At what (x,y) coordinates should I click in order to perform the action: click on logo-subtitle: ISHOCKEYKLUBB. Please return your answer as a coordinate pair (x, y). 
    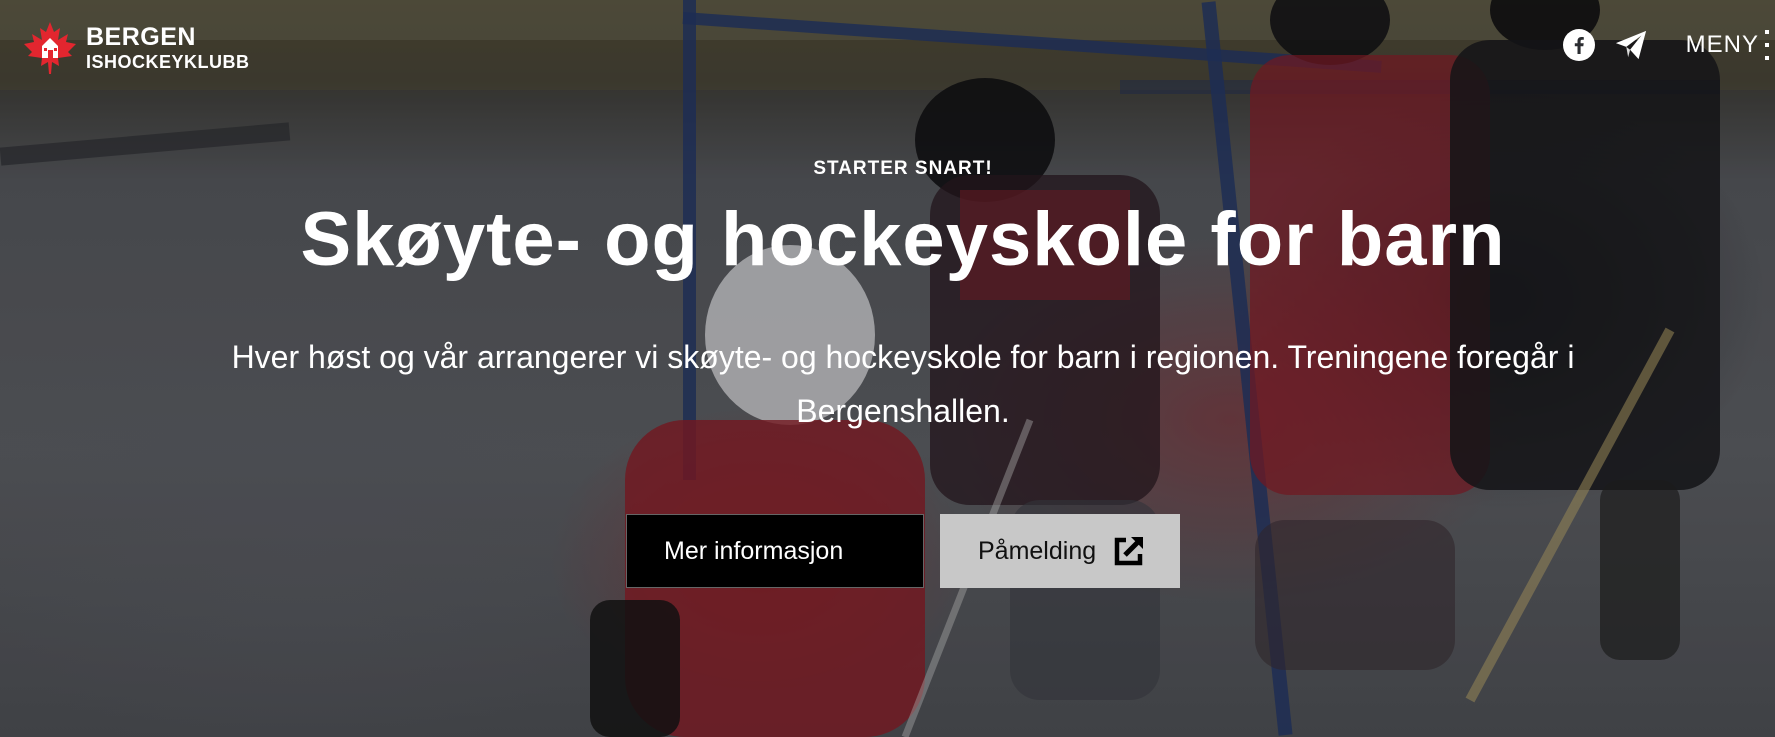
    Looking at the image, I should click on (168, 62).